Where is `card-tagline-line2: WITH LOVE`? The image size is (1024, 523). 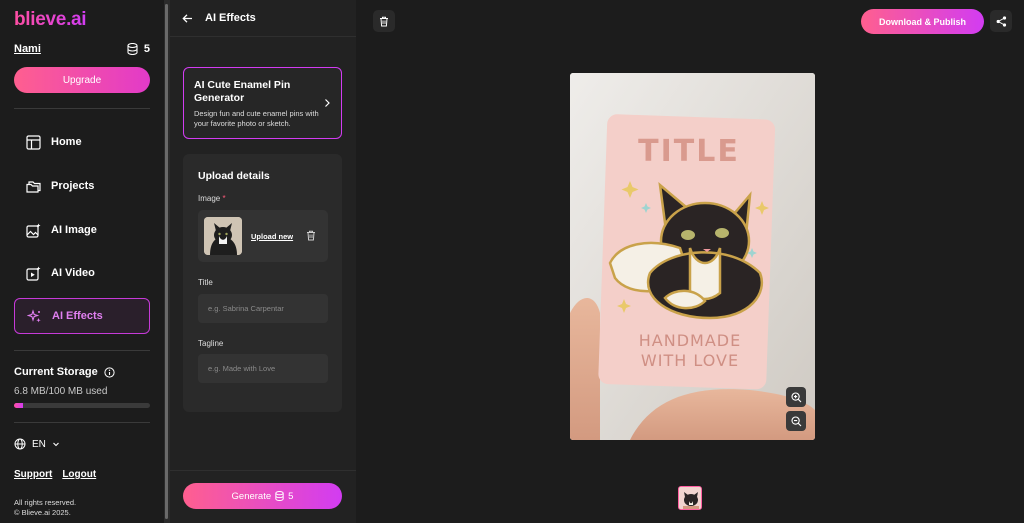
card-tagline-line2: WITH LOVE is located at coordinates (690, 360).